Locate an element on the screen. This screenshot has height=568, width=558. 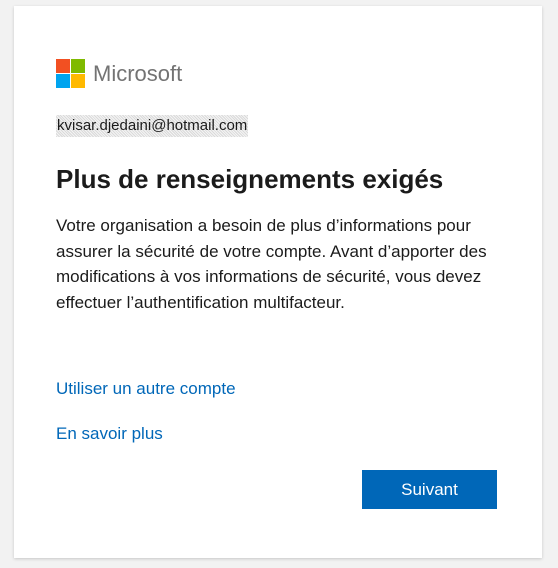
next-button: Suivant is located at coordinates (429, 489).